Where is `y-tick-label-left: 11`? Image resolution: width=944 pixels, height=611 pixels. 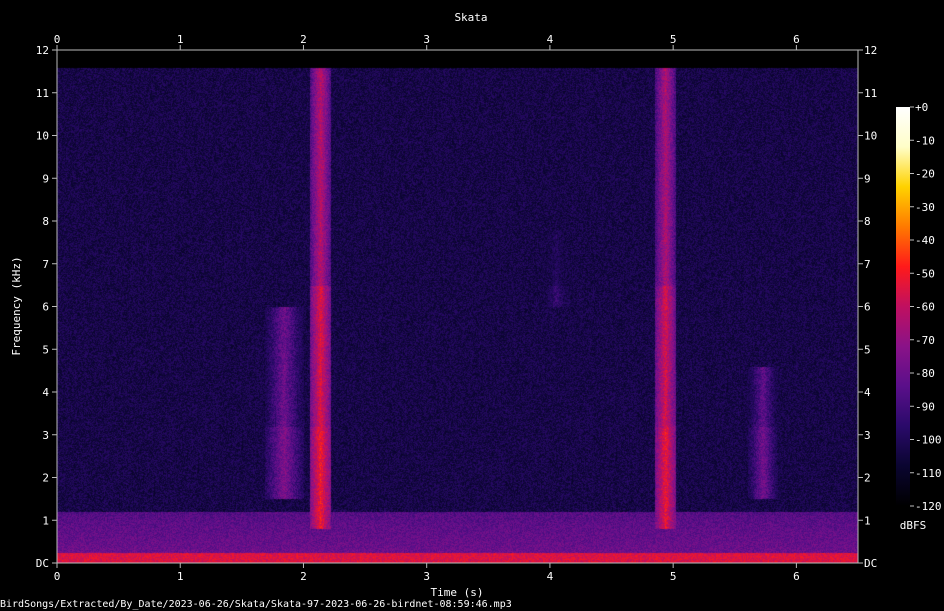 y-tick-label-left: 11 is located at coordinates (42, 93).